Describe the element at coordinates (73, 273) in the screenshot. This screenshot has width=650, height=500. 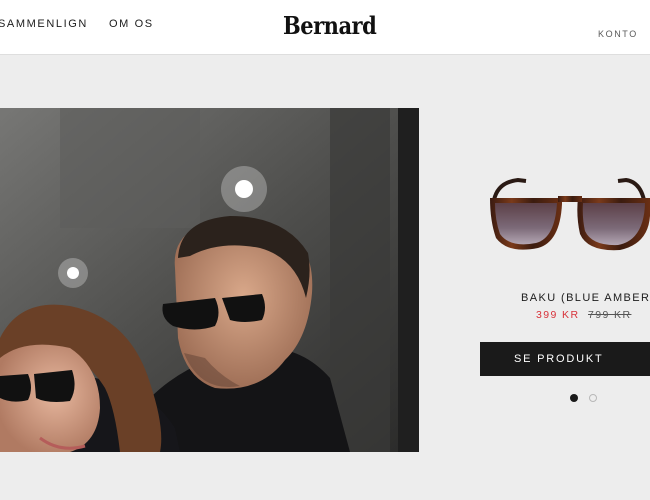
I see `hotspot-woman-sunglasses` at that location.